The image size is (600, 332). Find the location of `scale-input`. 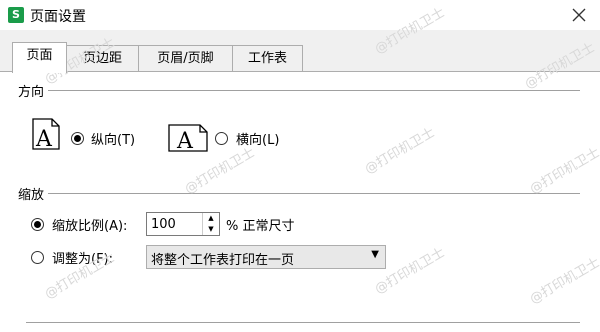

scale-input is located at coordinates (175, 224).